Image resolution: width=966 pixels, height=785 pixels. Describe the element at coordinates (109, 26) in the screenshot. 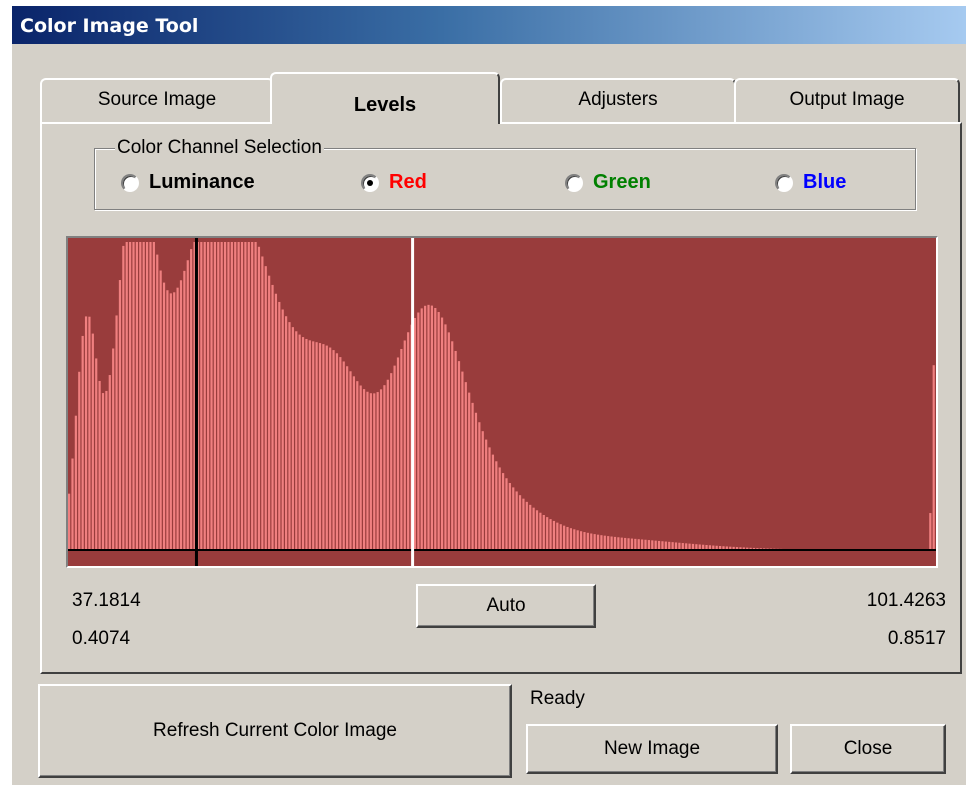

I see `window-title: Color Image Tool` at that location.